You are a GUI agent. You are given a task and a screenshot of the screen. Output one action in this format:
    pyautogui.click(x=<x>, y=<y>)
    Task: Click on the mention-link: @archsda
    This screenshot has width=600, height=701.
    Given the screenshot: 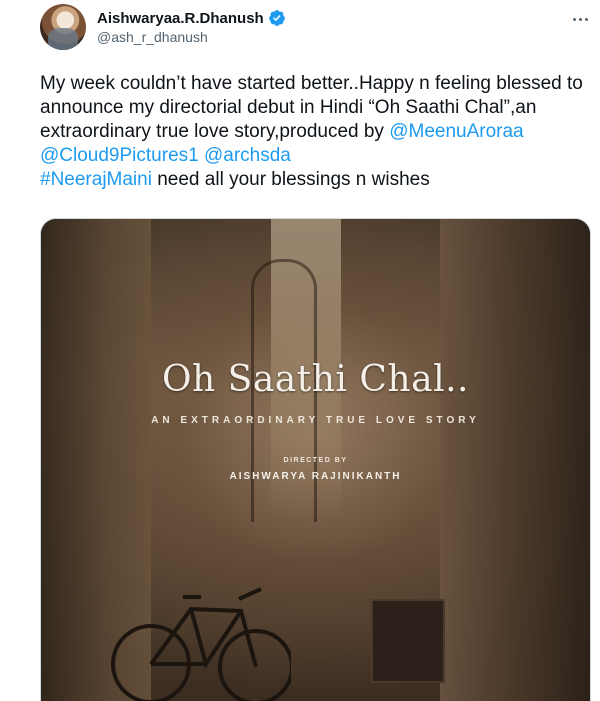 What is the action you would take?
    pyautogui.click(x=247, y=155)
    